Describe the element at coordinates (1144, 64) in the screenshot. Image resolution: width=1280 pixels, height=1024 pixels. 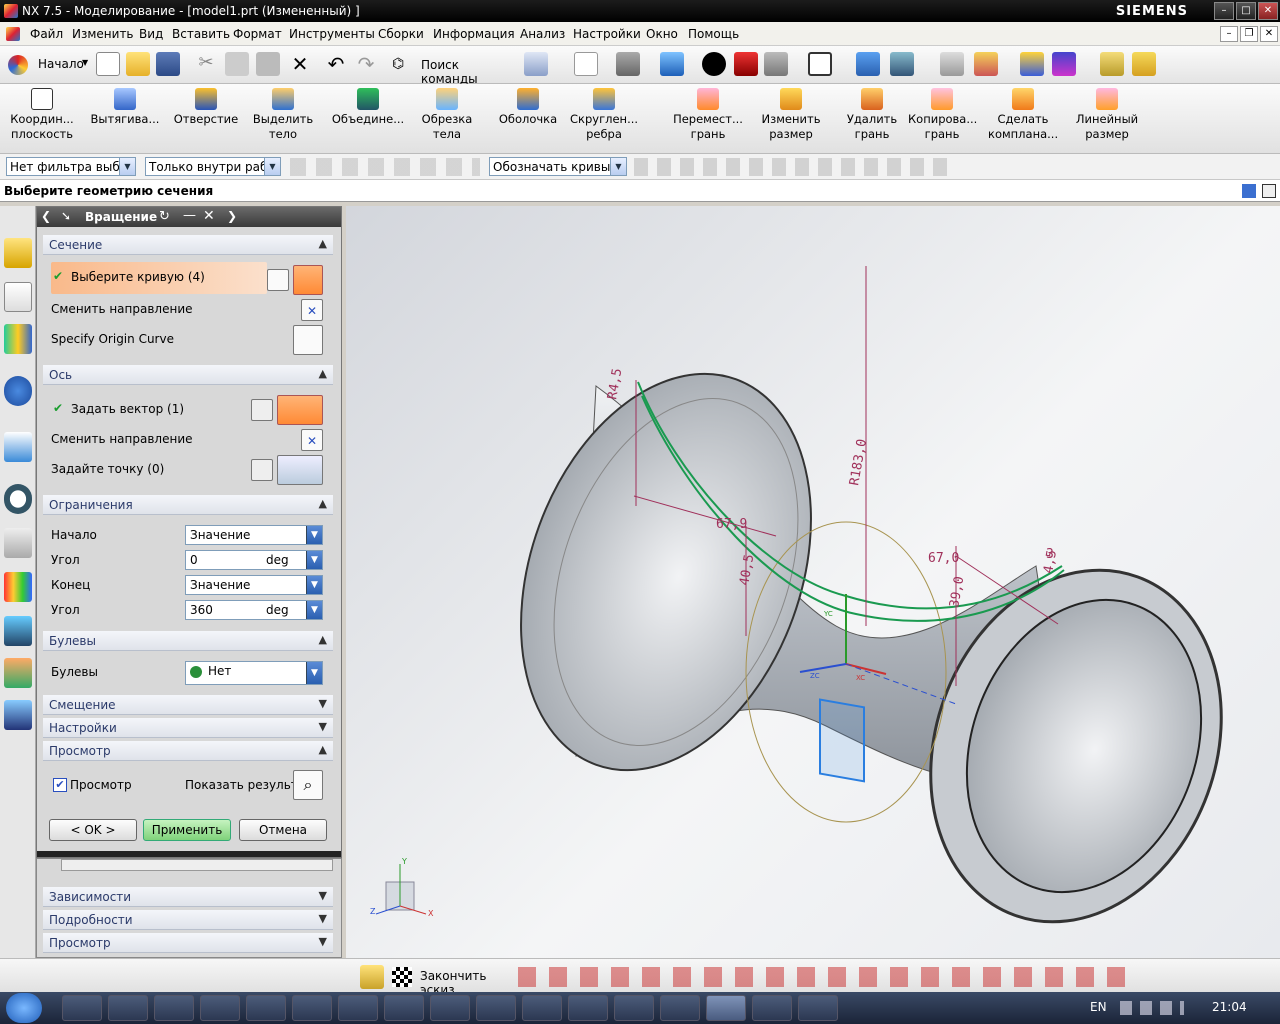
I see `measure-angle-icon` at that location.